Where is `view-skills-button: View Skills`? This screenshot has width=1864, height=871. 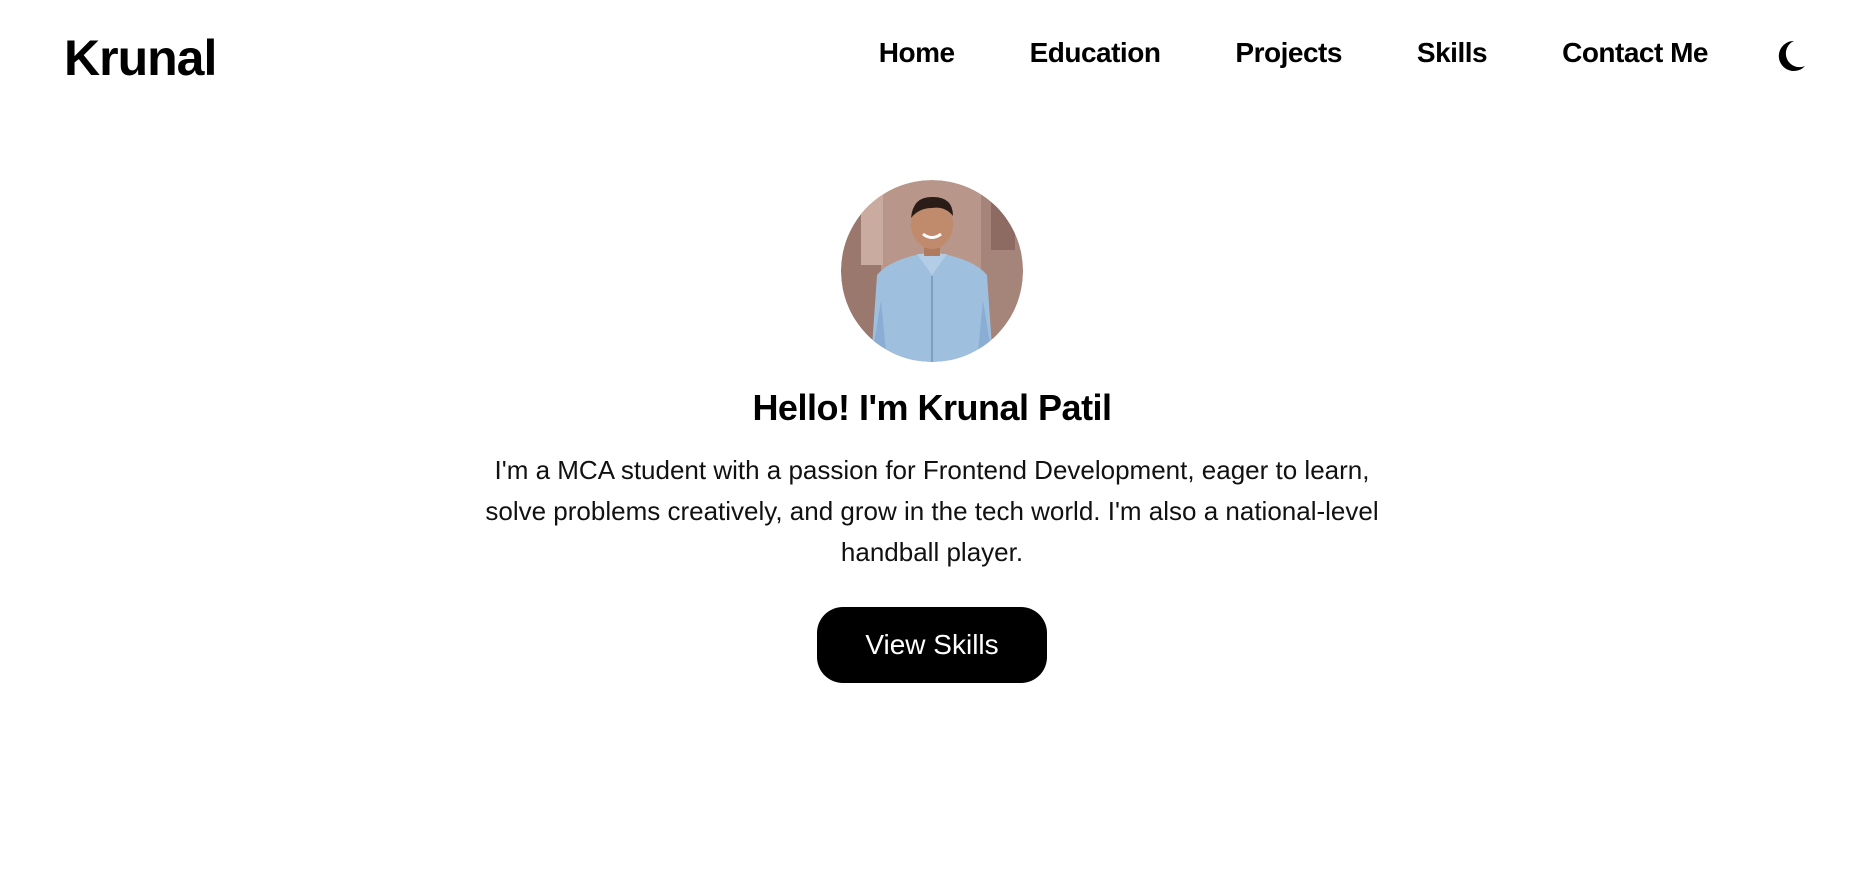 view-skills-button: View Skills is located at coordinates (932, 645).